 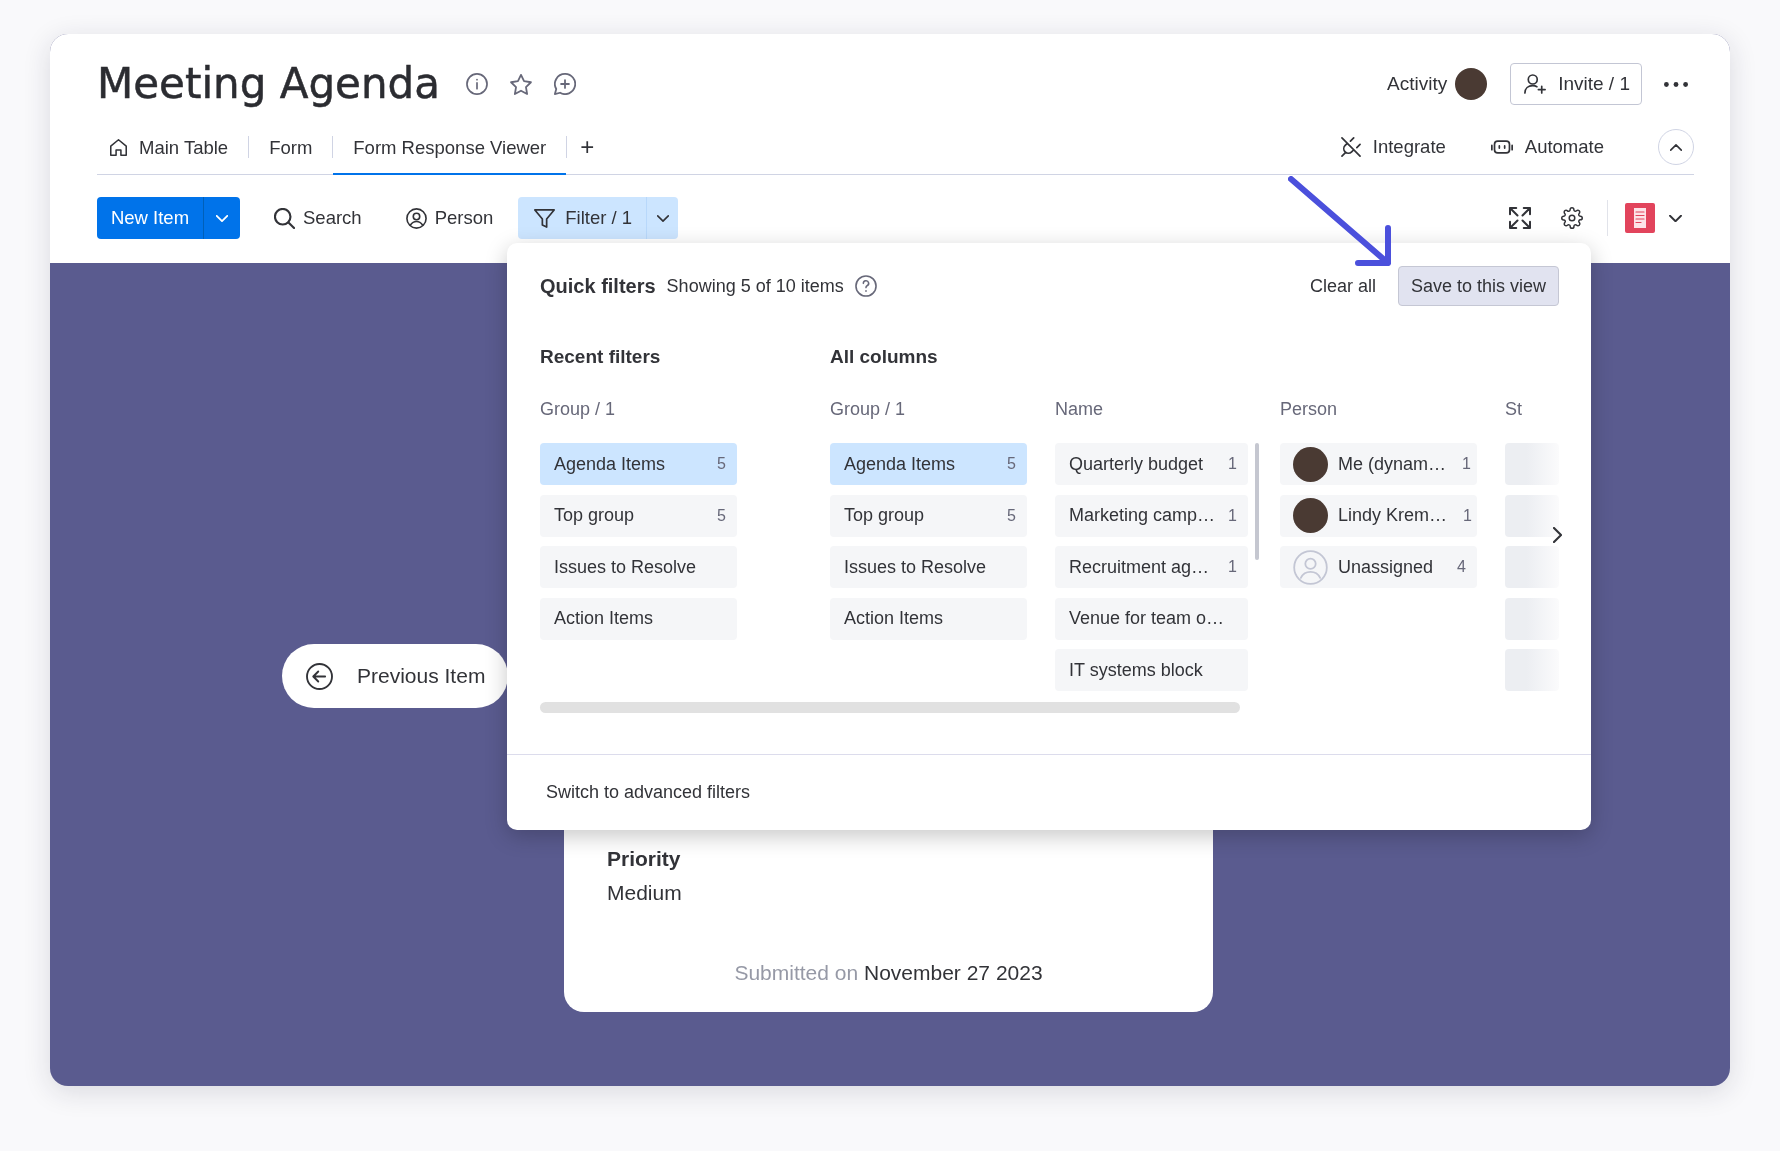 What do you see at coordinates (1151, 515) in the screenshot?
I see `filter-option: Marketing camp… 1` at bounding box center [1151, 515].